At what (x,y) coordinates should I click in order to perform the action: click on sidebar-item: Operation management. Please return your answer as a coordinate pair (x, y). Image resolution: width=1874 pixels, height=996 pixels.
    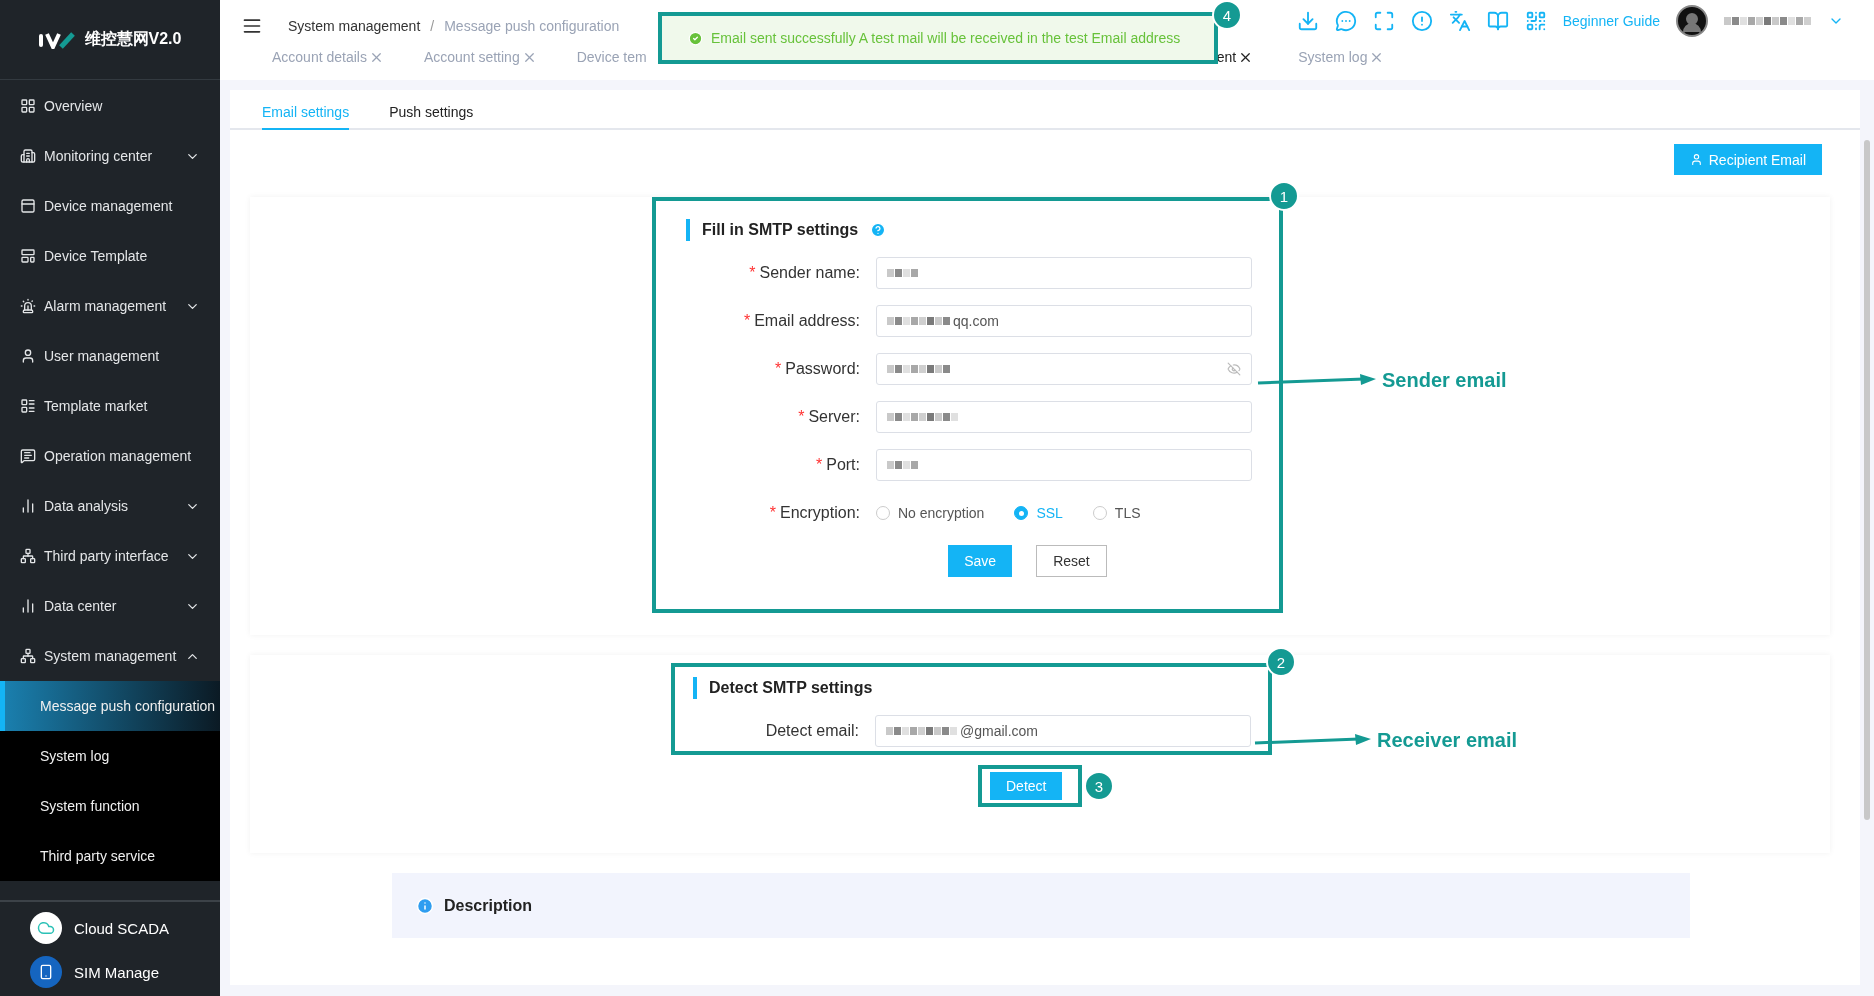
    Looking at the image, I should click on (110, 456).